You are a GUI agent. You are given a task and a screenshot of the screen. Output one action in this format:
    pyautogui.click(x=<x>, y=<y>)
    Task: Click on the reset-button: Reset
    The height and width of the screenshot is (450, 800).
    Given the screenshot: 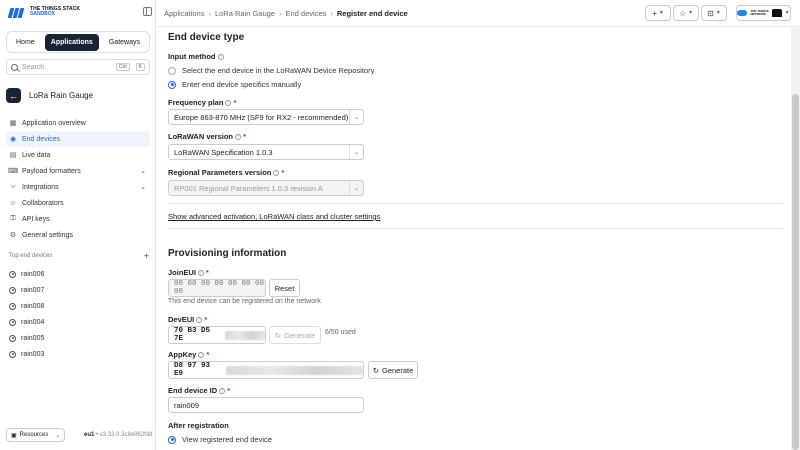 What is the action you would take?
    pyautogui.click(x=284, y=288)
    